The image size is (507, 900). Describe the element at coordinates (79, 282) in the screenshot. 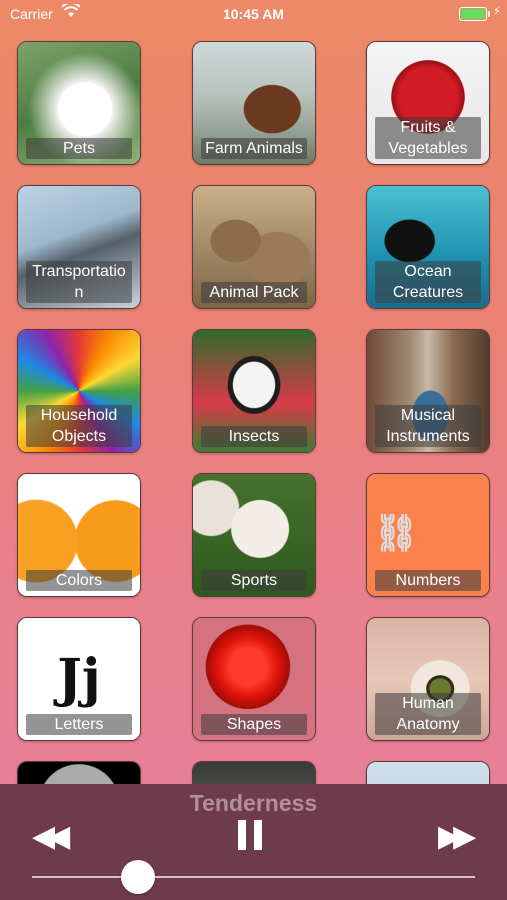

I see `category-label: Transportatio n` at that location.